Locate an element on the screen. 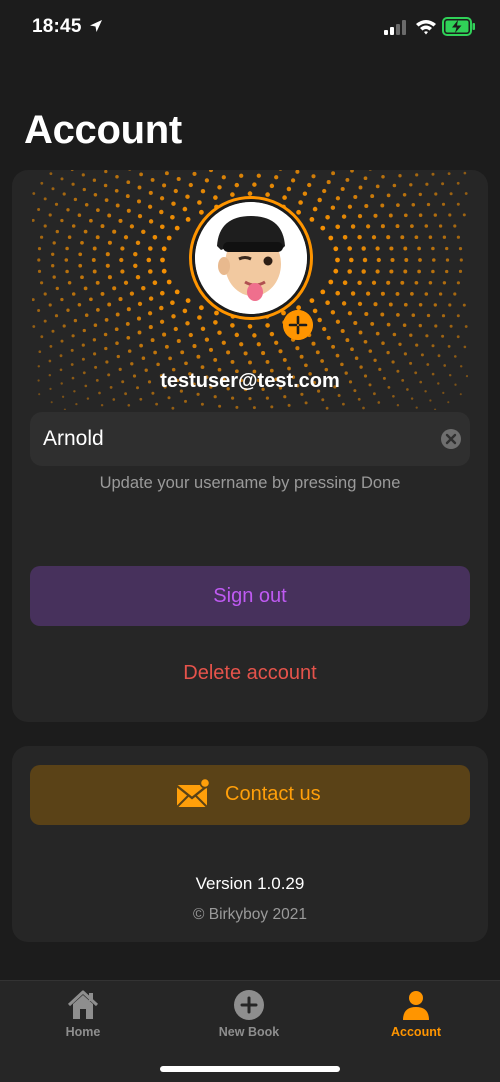  avatar is located at coordinates (251, 268).